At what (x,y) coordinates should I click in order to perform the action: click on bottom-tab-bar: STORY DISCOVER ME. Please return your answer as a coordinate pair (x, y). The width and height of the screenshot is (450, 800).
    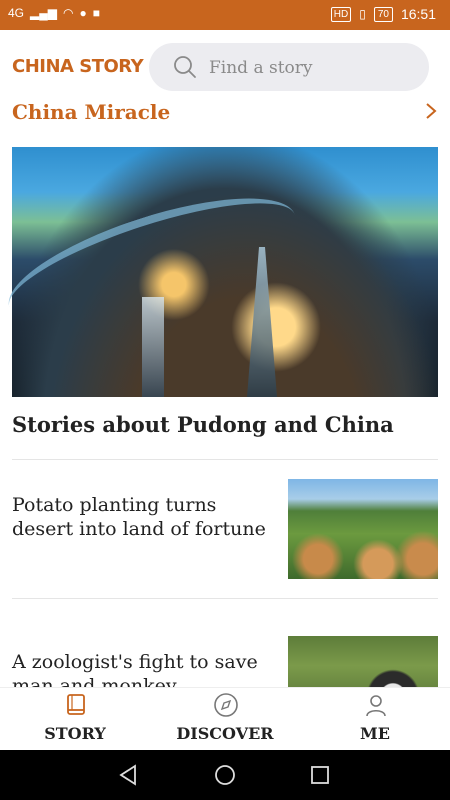
    Looking at the image, I should click on (225, 719).